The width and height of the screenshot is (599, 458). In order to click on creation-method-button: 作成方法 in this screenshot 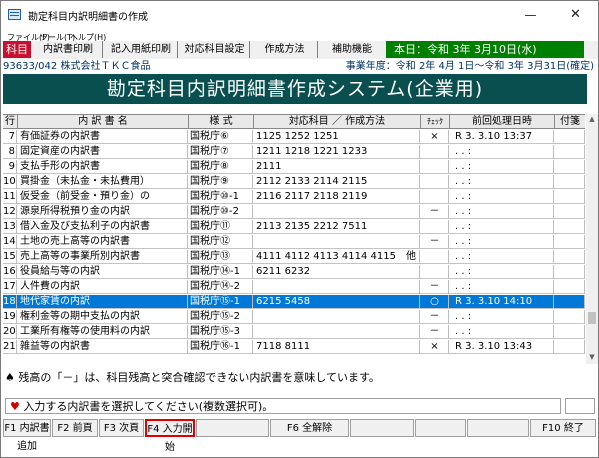, I will do `click(285, 49)`.